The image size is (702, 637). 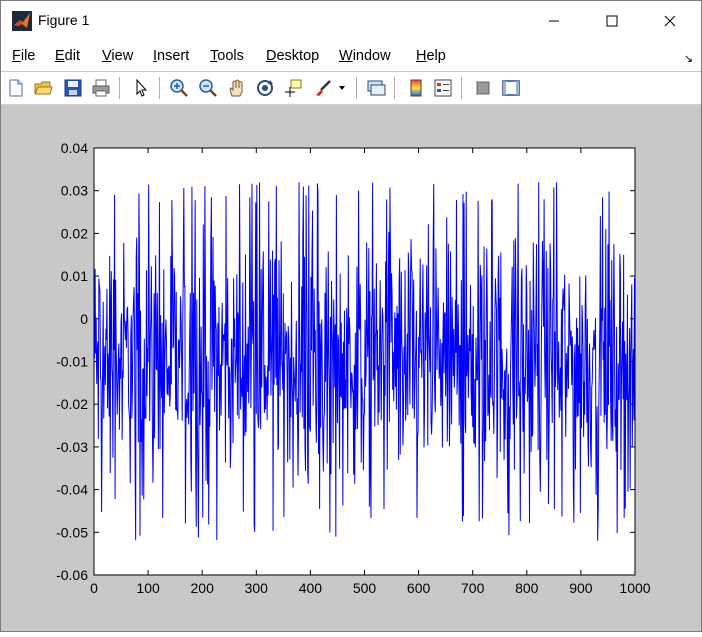 What do you see at coordinates (365, 588) in the screenshot?
I see `x-tick-label: 500` at bounding box center [365, 588].